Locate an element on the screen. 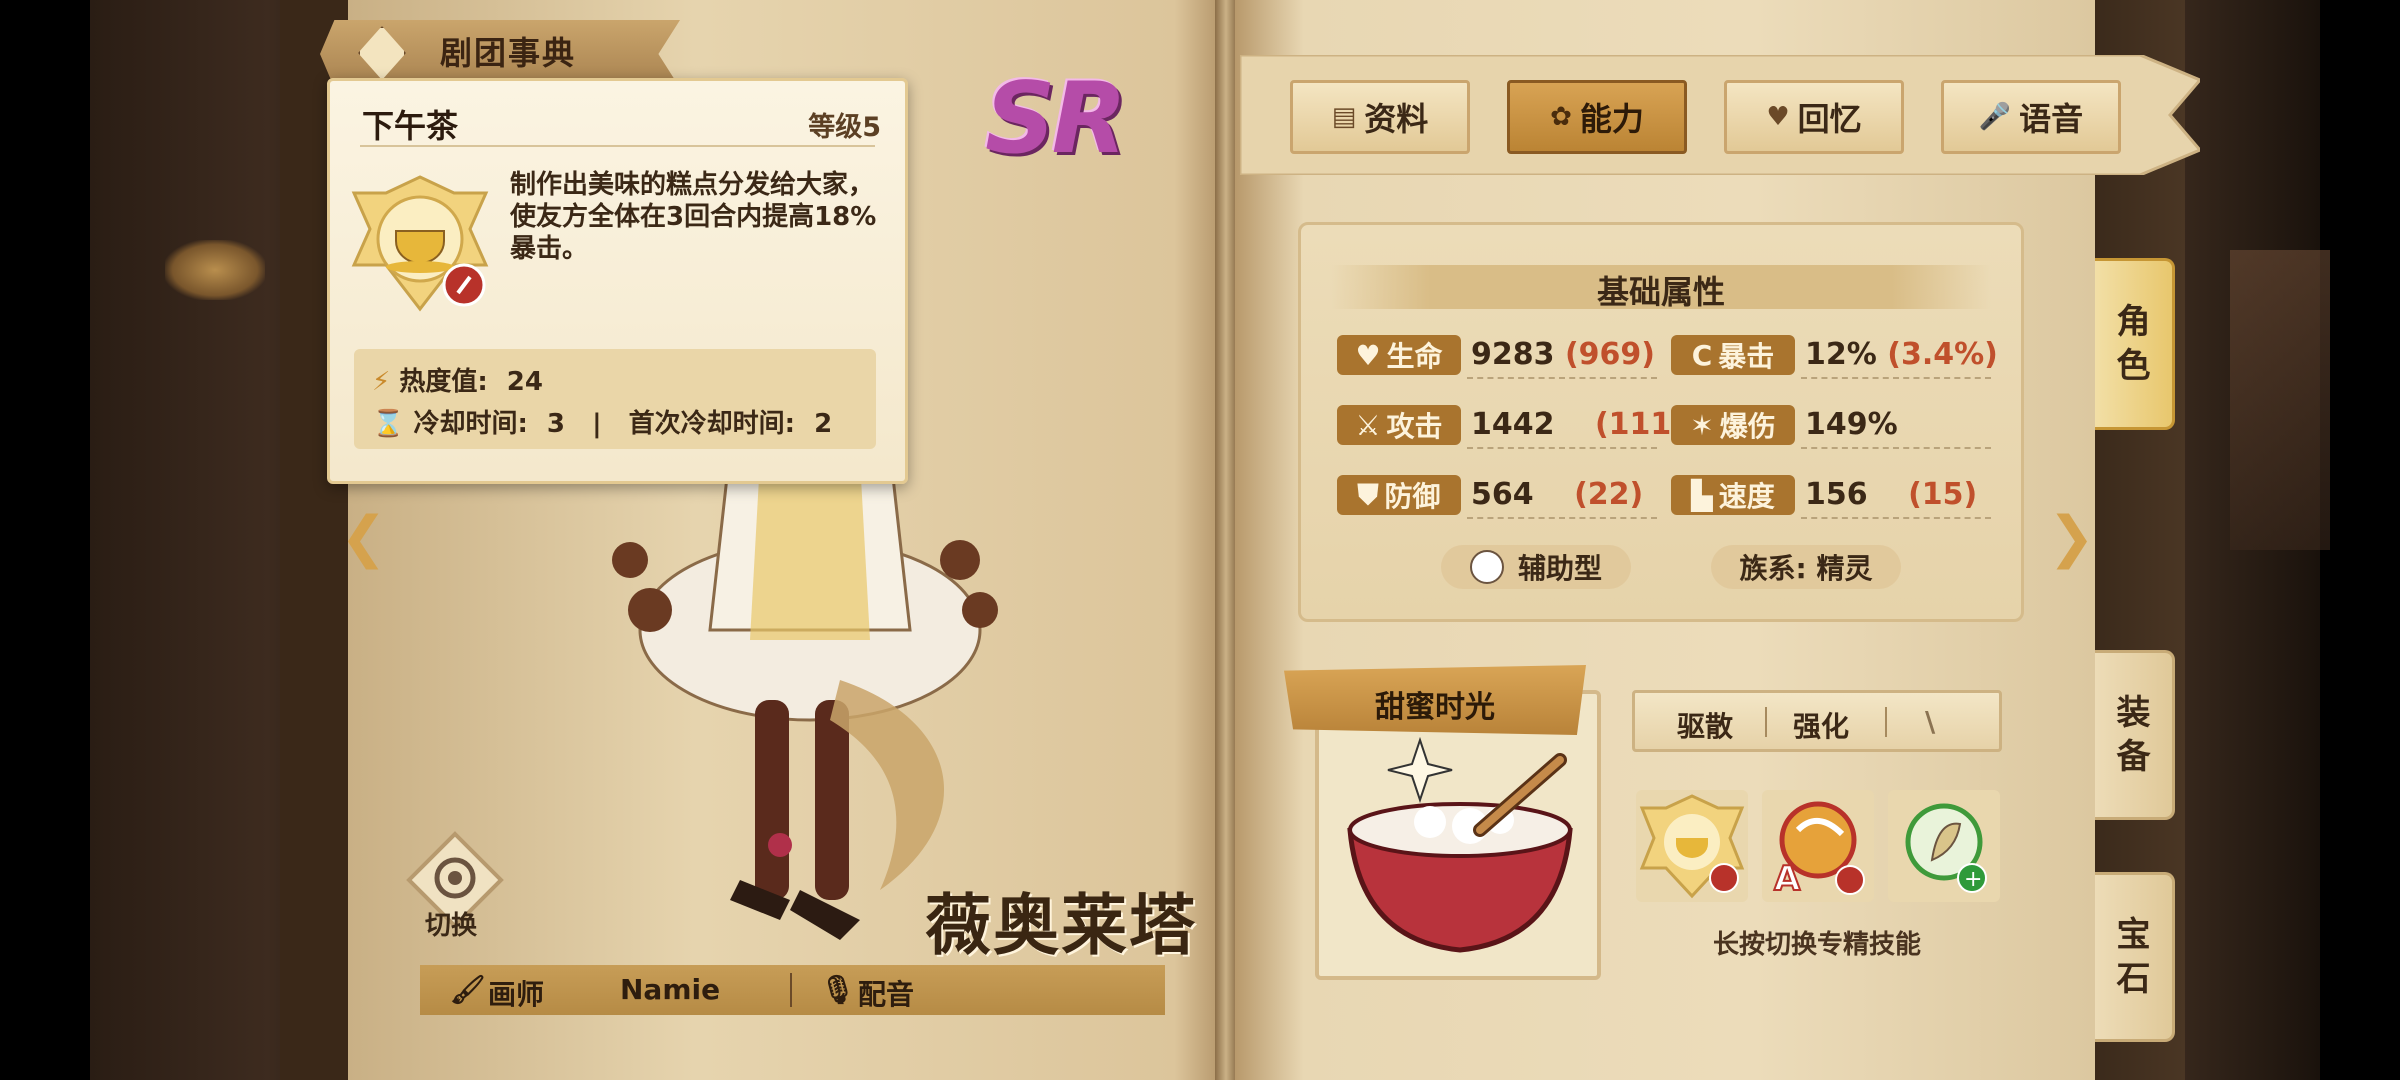 The image size is (2400, 1080). shield-icon: ⛊ is located at coordinates (1368, 494).